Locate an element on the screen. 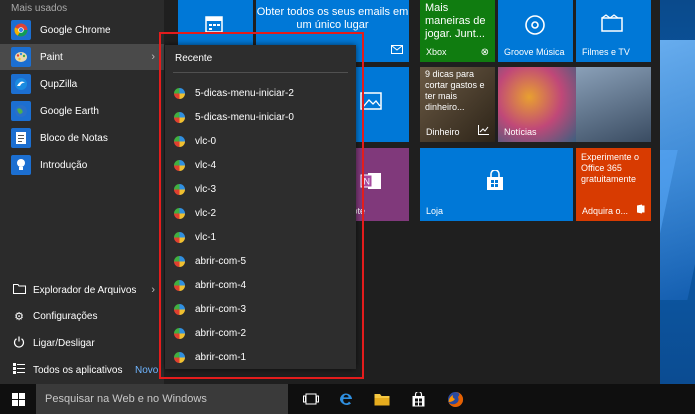 The image size is (695, 414). xbox-icon: ⊗ is located at coordinates (484, 52).